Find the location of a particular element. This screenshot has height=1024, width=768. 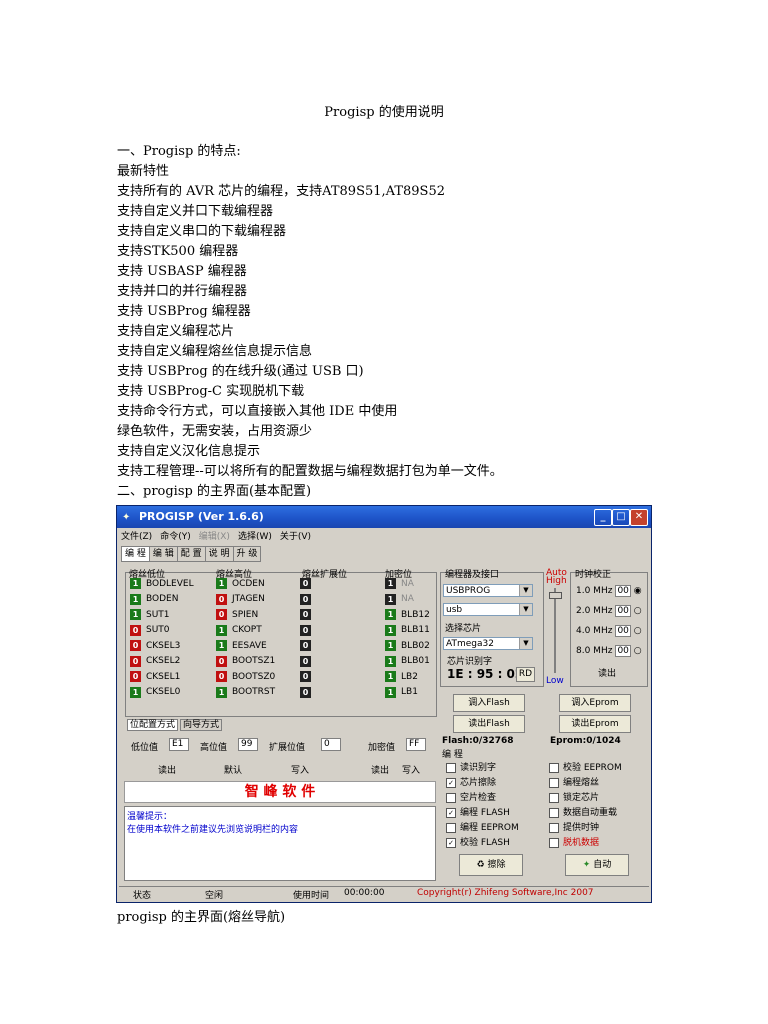

fuse-row: 1 BOOTRST is located at coordinates (245, 693).